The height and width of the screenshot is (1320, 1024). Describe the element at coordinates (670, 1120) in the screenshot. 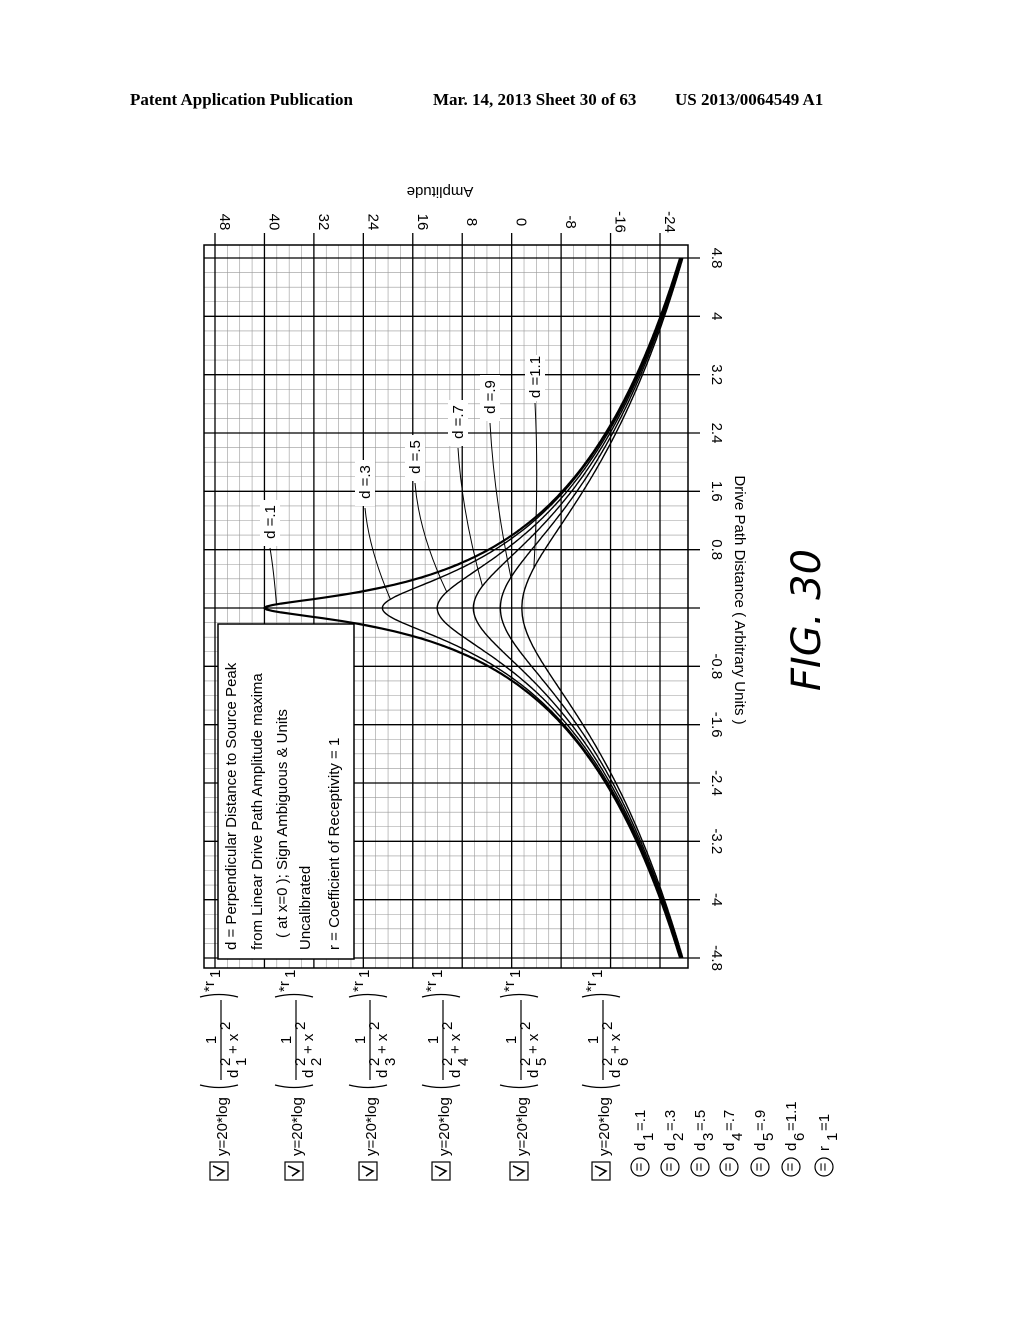

I see `parameter-value: =.3` at that location.